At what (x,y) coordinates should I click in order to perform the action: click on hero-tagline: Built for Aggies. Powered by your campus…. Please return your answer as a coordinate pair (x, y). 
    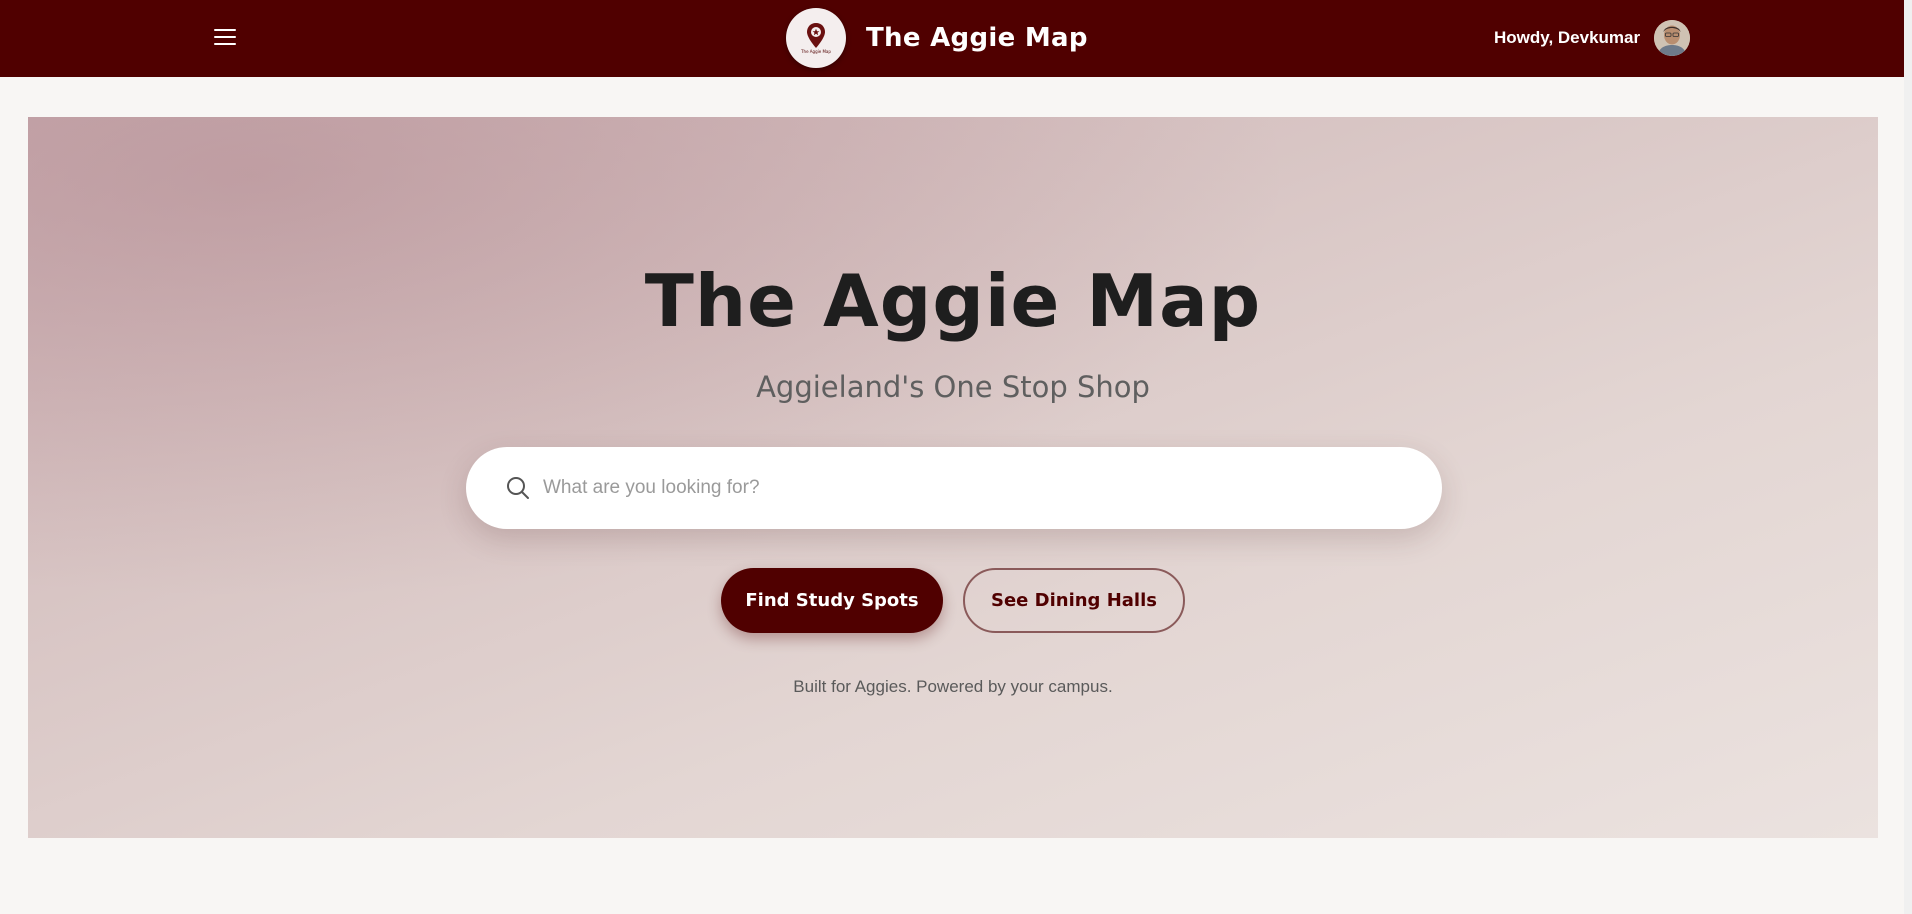
    Looking at the image, I should click on (953, 686).